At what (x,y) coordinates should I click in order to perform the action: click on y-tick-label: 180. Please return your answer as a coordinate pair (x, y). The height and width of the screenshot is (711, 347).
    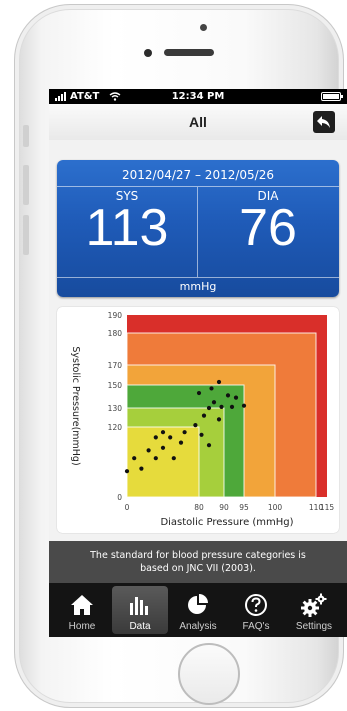
    Looking at the image, I should click on (115, 333).